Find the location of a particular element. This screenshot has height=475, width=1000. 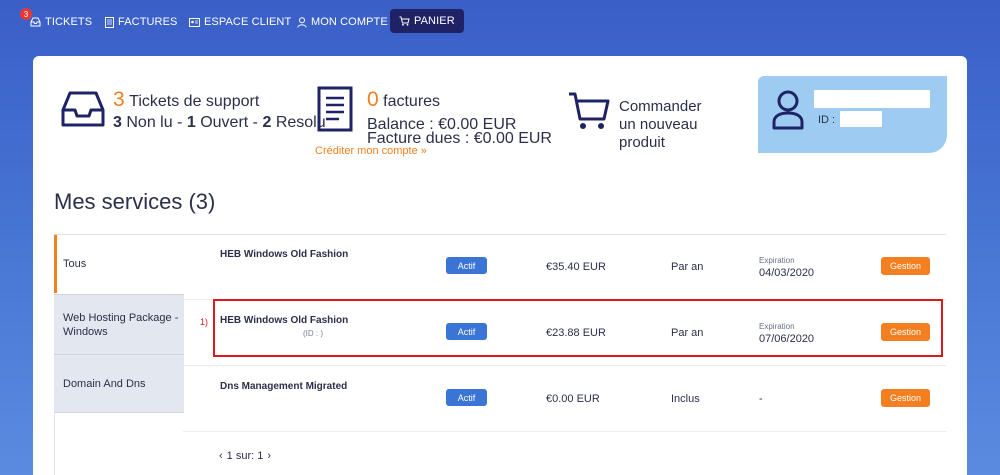

nav-panier: PANIER is located at coordinates (427, 21).